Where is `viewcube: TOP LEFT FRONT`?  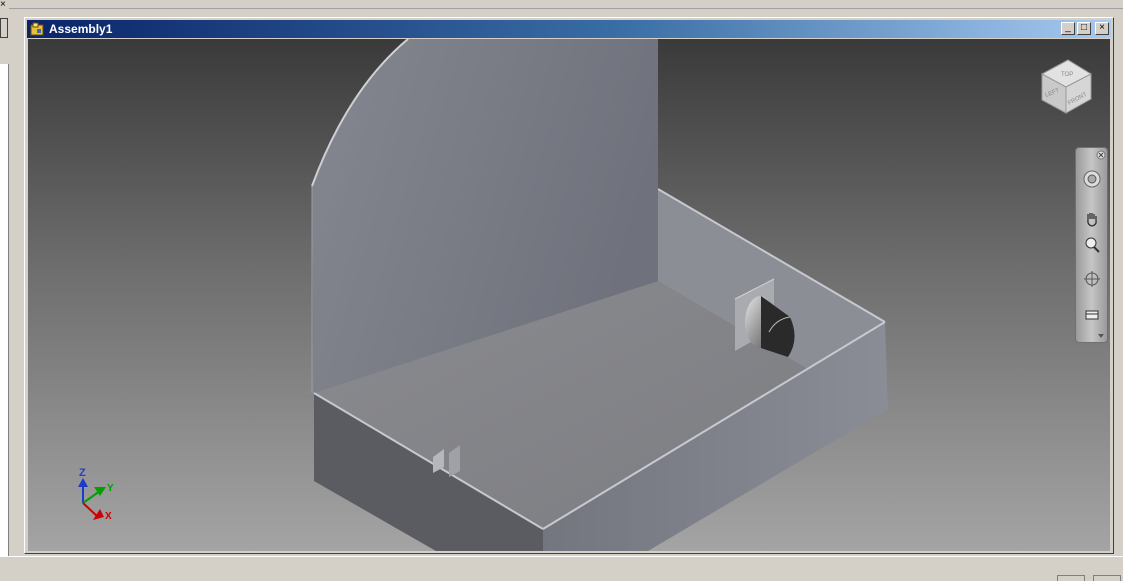
viewcube: TOP LEFT FRONT is located at coordinates (1066, 86).